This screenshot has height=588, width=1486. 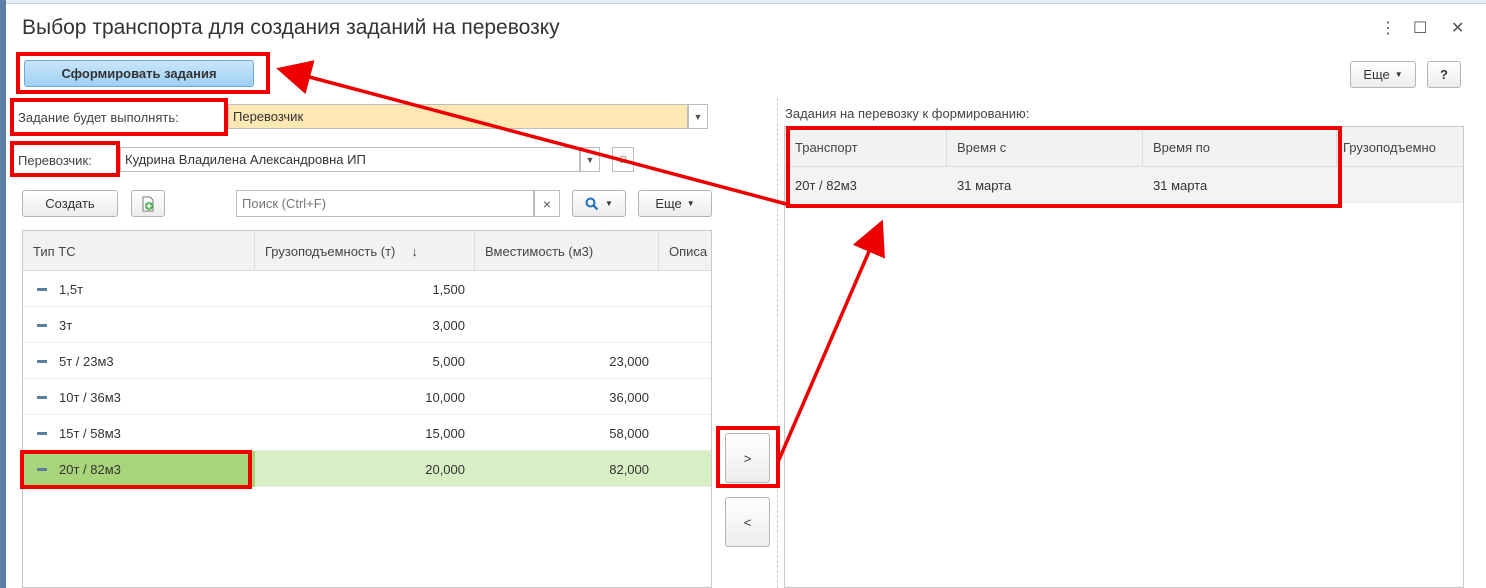 I want to click on search-input, so click(x=385, y=203).